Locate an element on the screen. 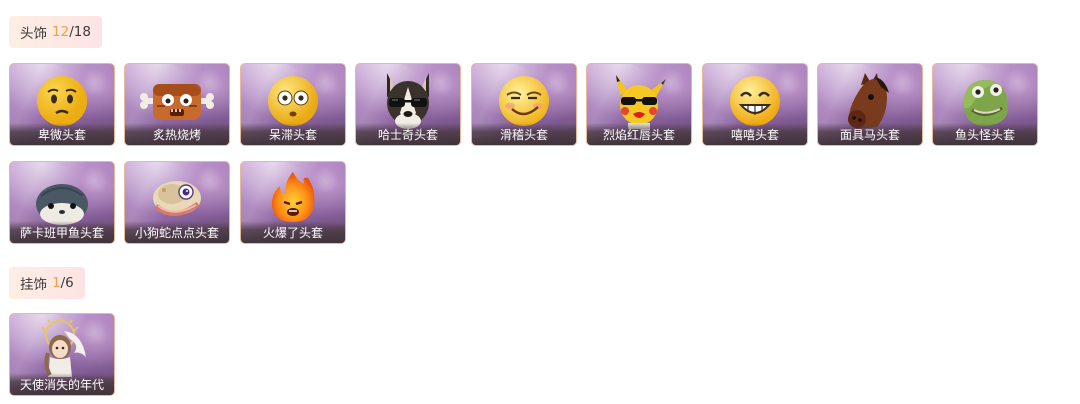 This screenshot has height=404, width=1080. headwear-card-label: 卑微头套 is located at coordinates (62, 134).